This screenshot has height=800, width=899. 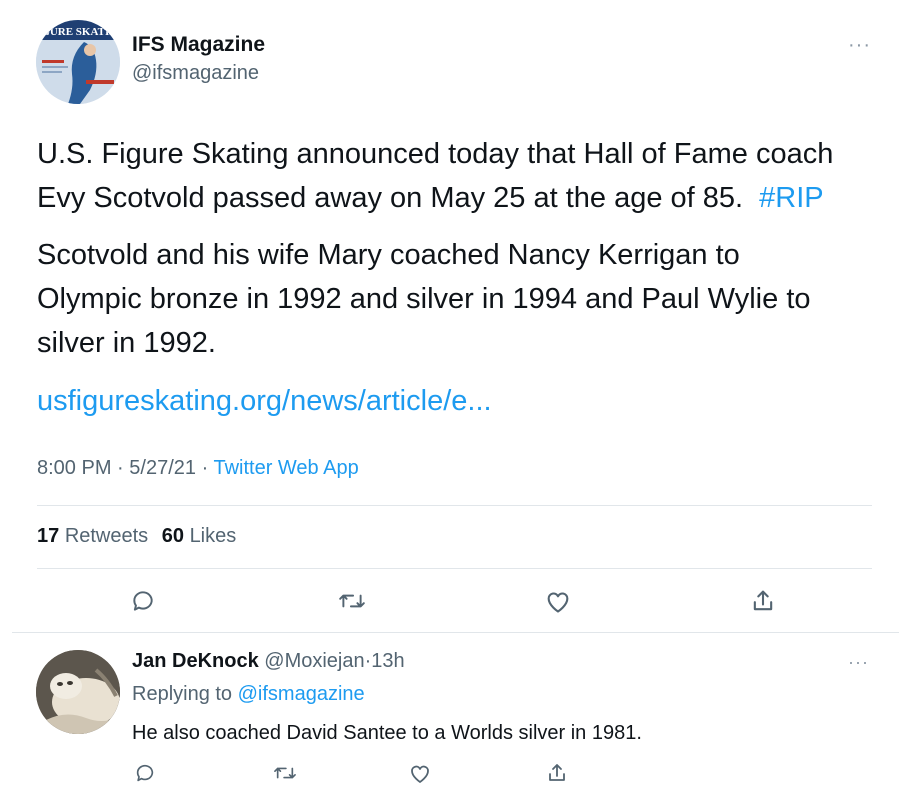 What do you see at coordinates (352, 601) in the screenshot?
I see `retweet-icon` at bounding box center [352, 601].